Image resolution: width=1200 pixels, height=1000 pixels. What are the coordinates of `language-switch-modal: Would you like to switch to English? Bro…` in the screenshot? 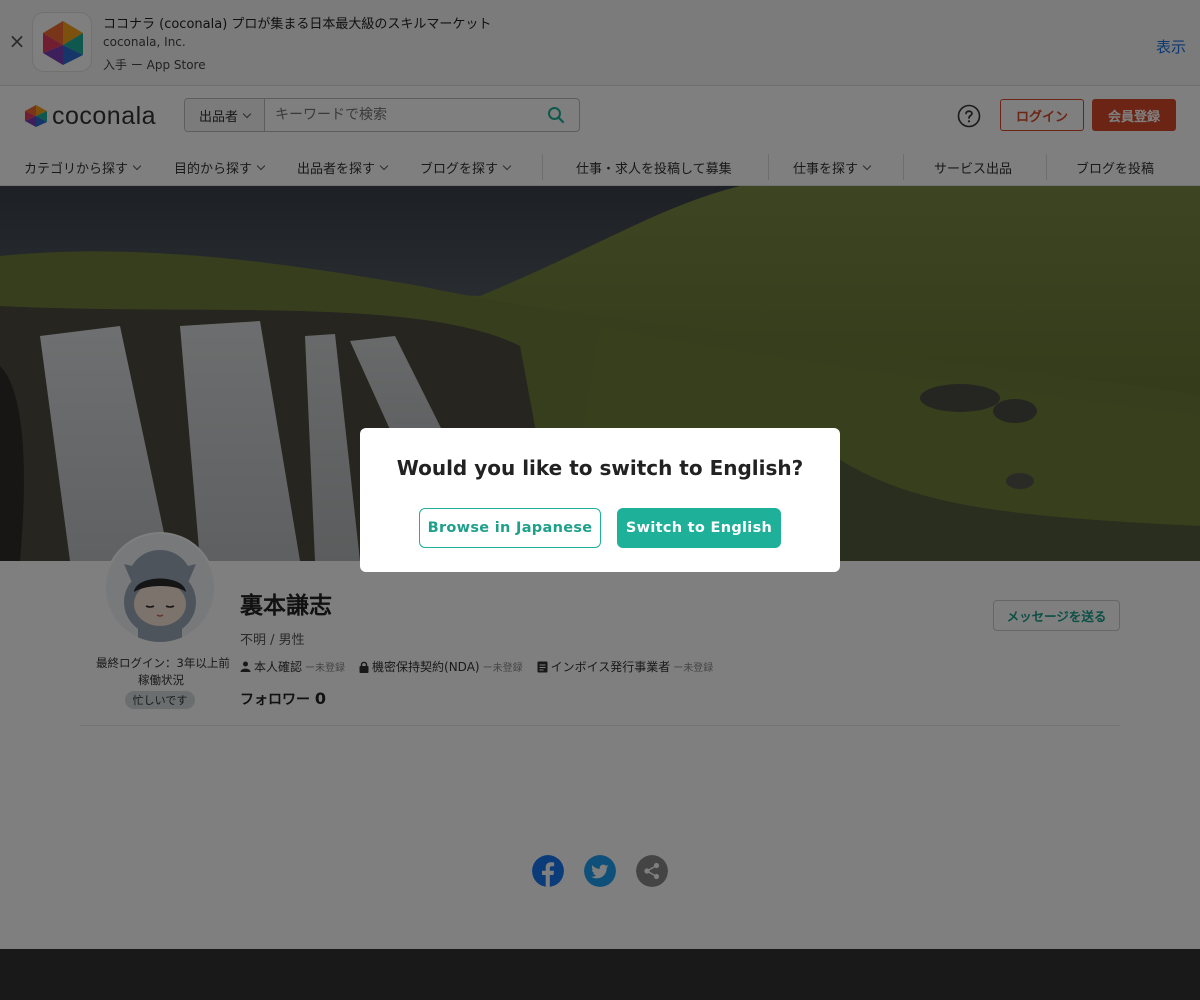 It's located at (600, 500).